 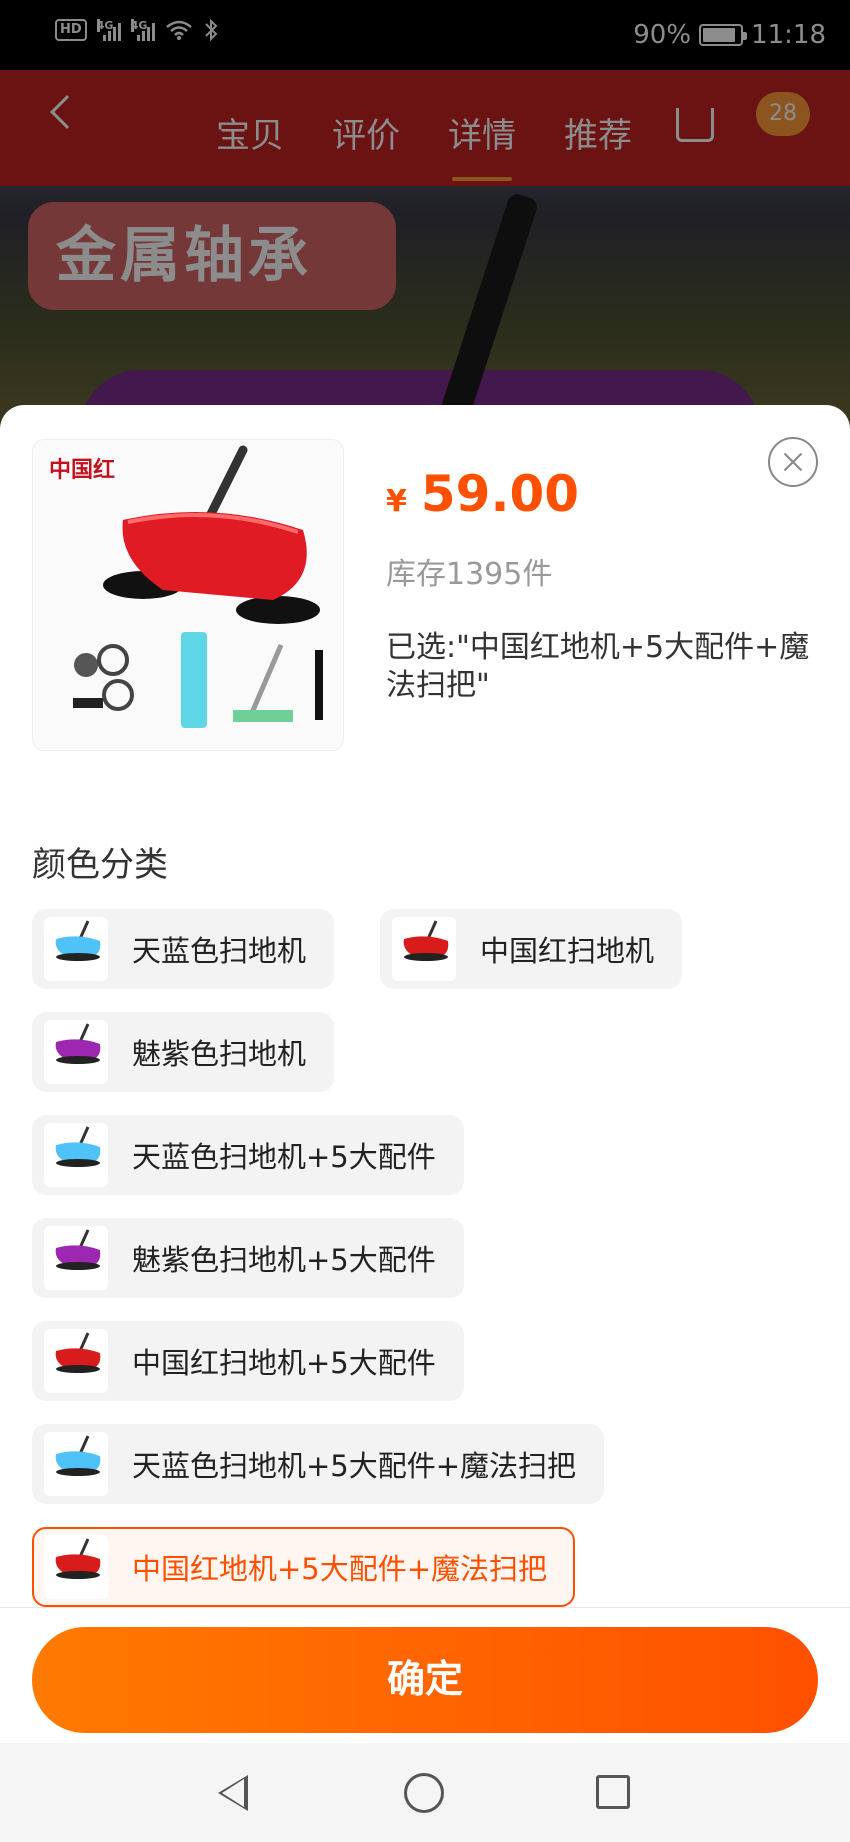 I want to click on option-china-red: 中国红扫地机, so click(x=531, y=949).